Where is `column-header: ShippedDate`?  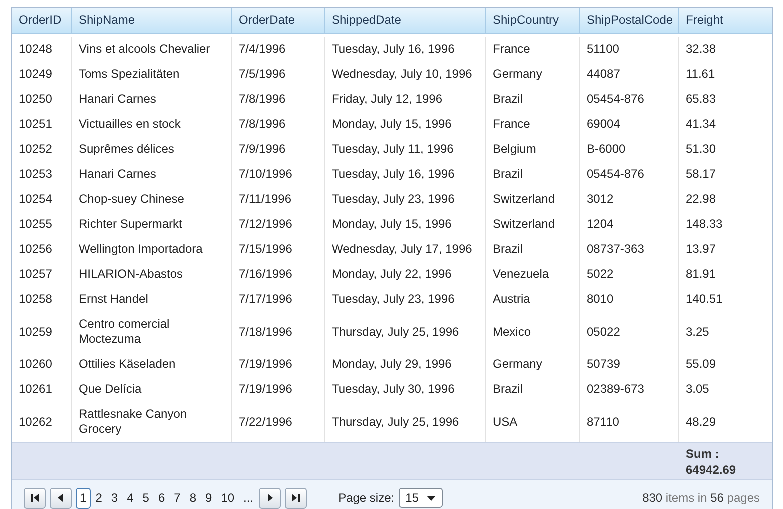 column-header: ShippedDate is located at coordinates (405, 20).